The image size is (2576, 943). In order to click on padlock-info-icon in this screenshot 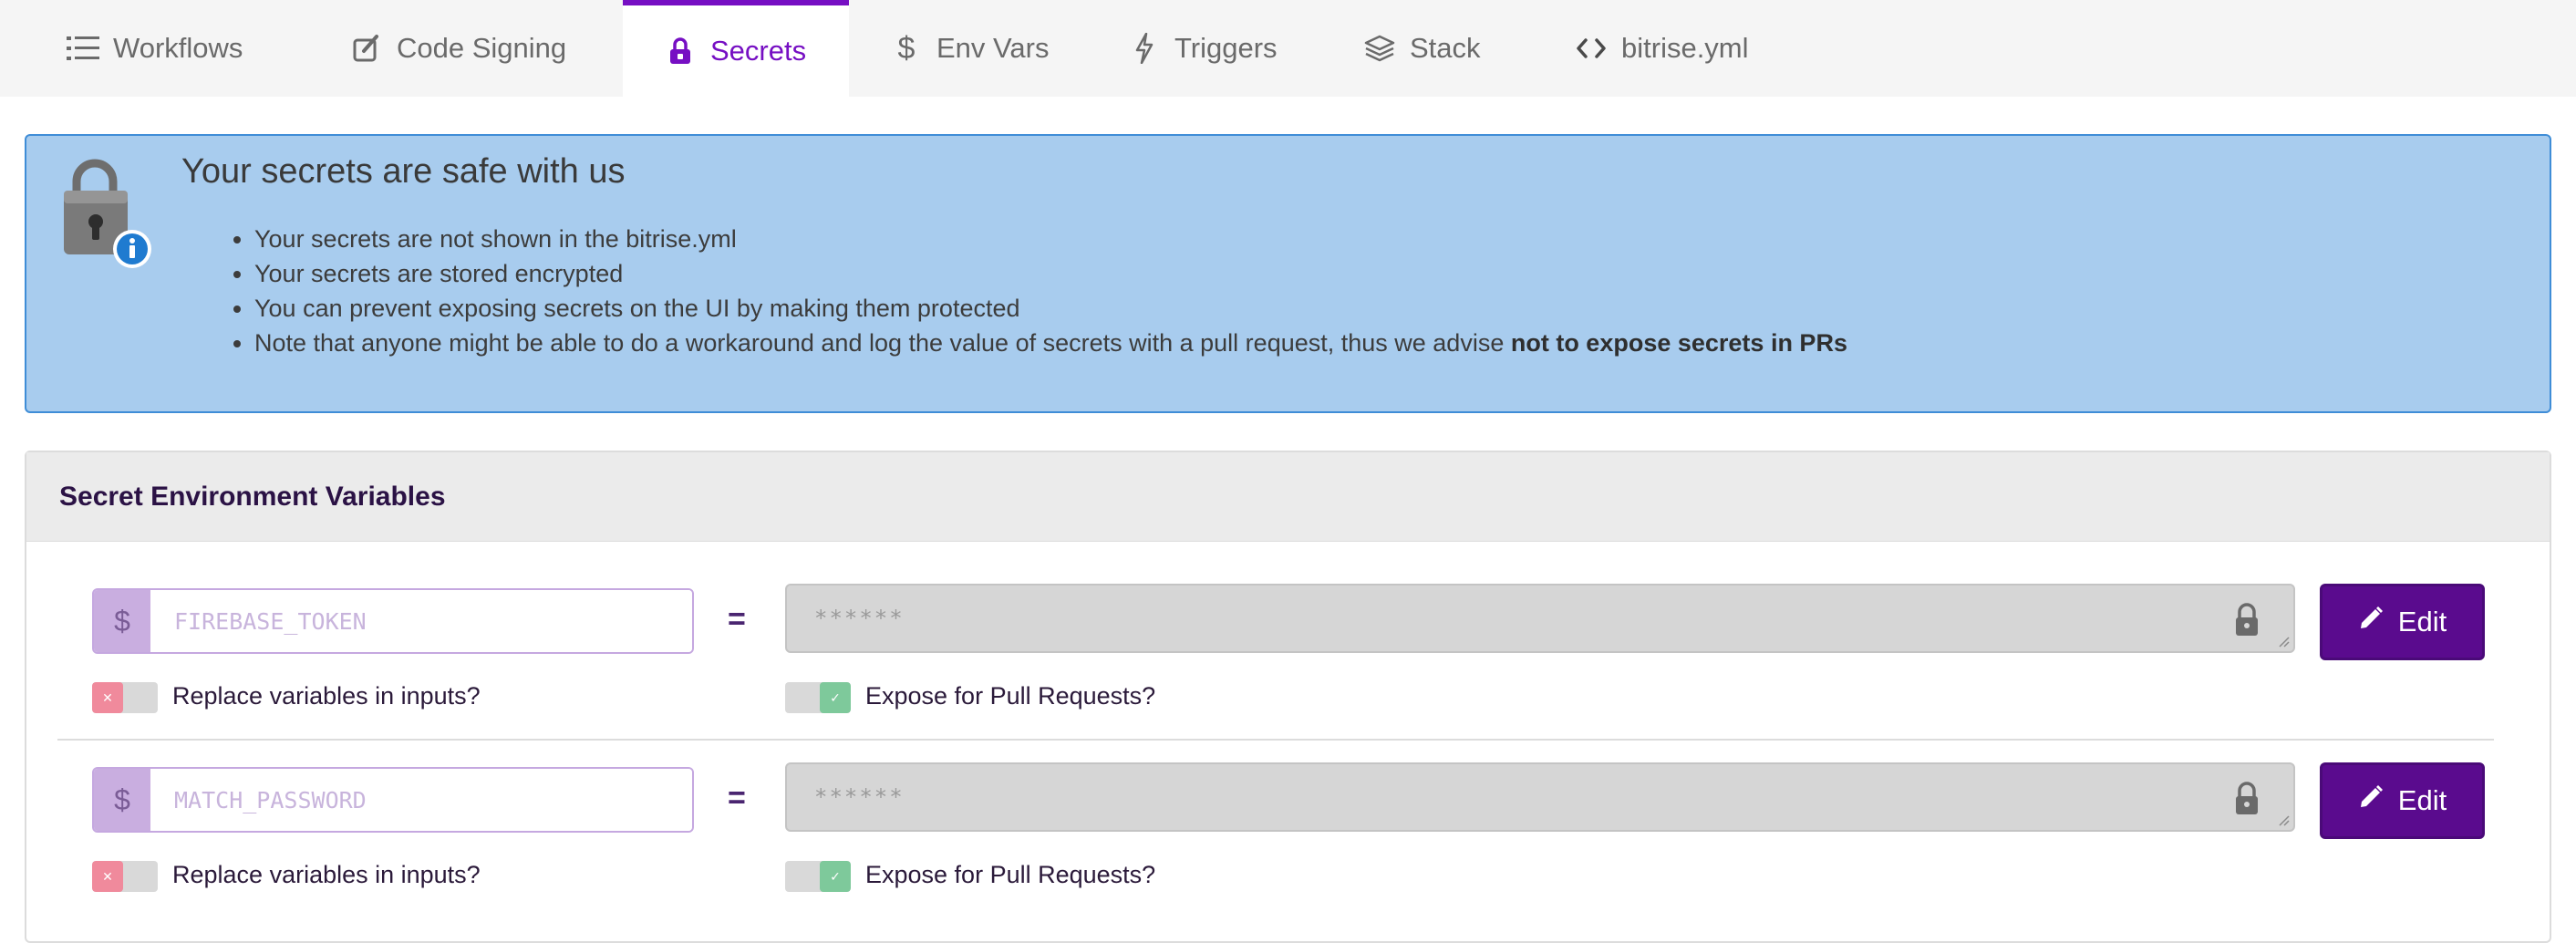, I will do `click(108, 215)`.